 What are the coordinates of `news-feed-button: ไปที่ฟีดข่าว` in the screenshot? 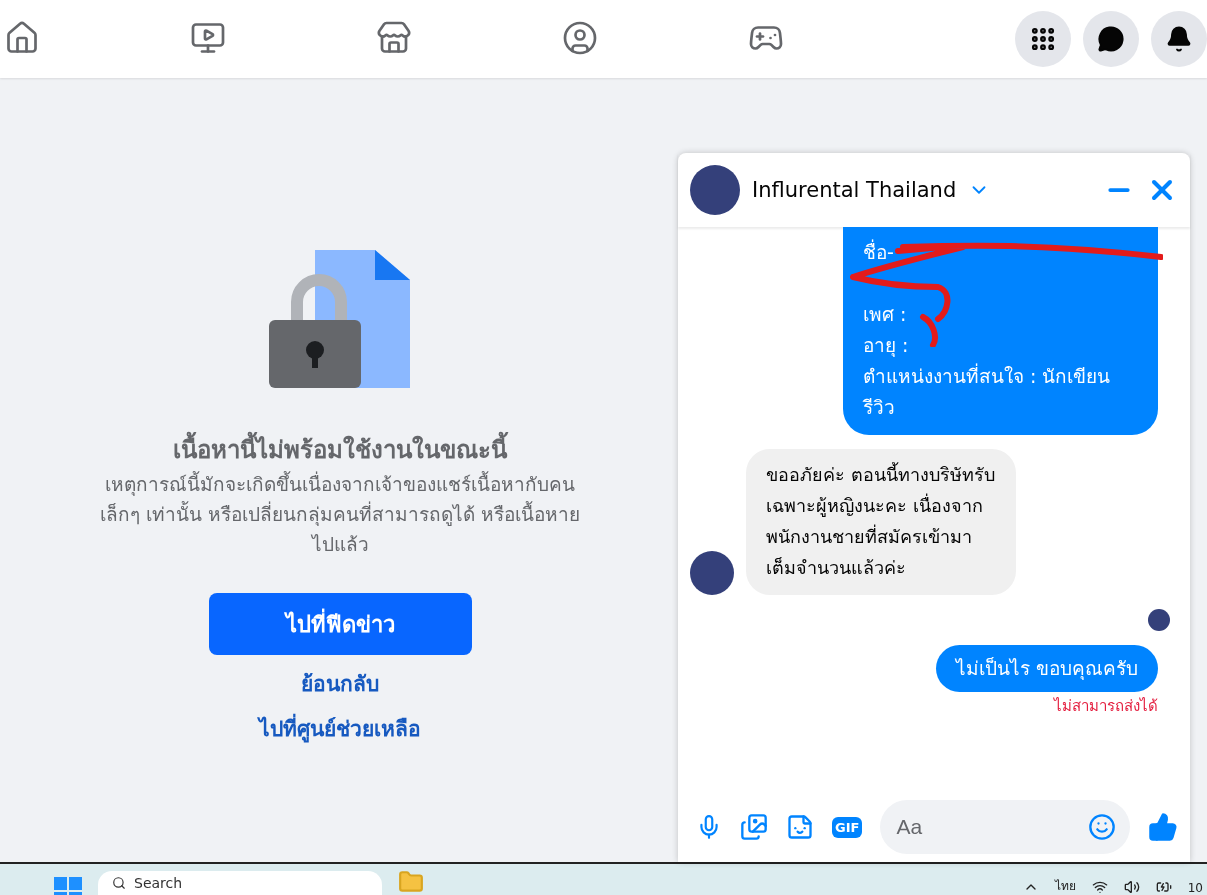 It's located at (340, 624).